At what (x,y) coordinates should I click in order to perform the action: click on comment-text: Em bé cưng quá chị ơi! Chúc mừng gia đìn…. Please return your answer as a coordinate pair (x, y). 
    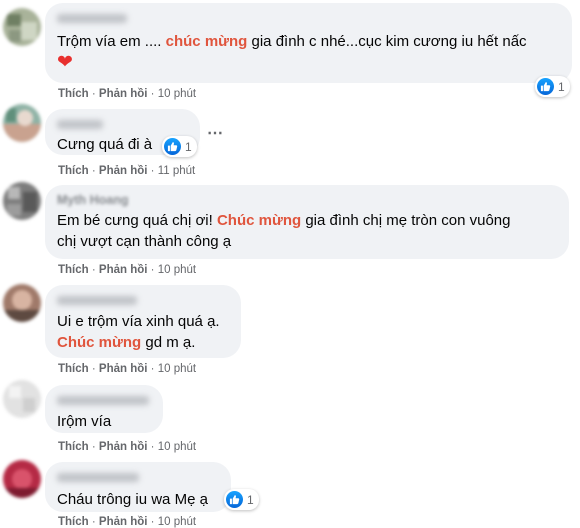
    Looking at the image, I should click on (307, 220).